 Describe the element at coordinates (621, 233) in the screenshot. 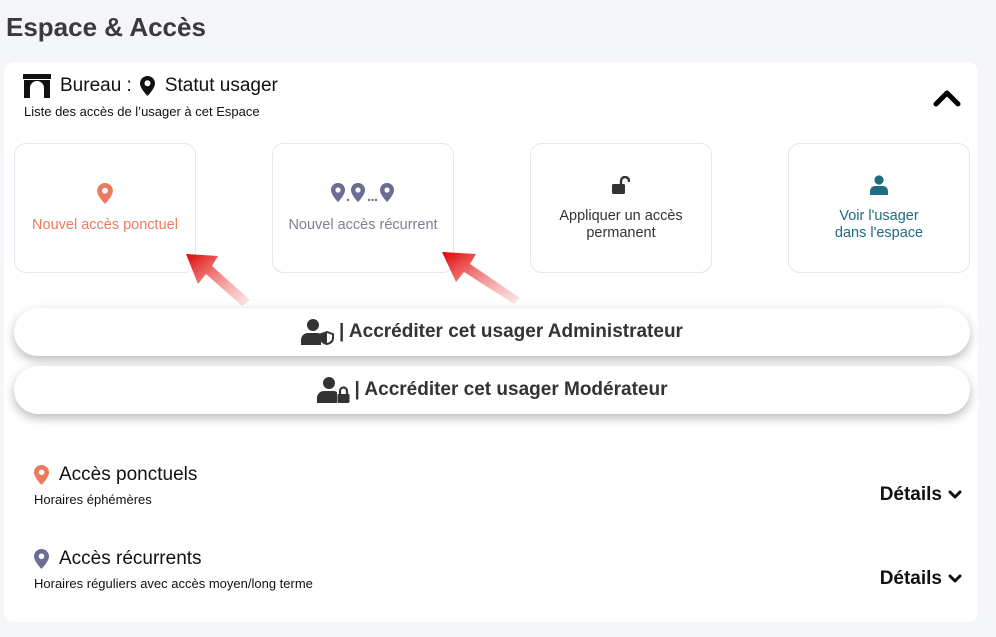

I see `tile-label-line2: permanent` at that location.